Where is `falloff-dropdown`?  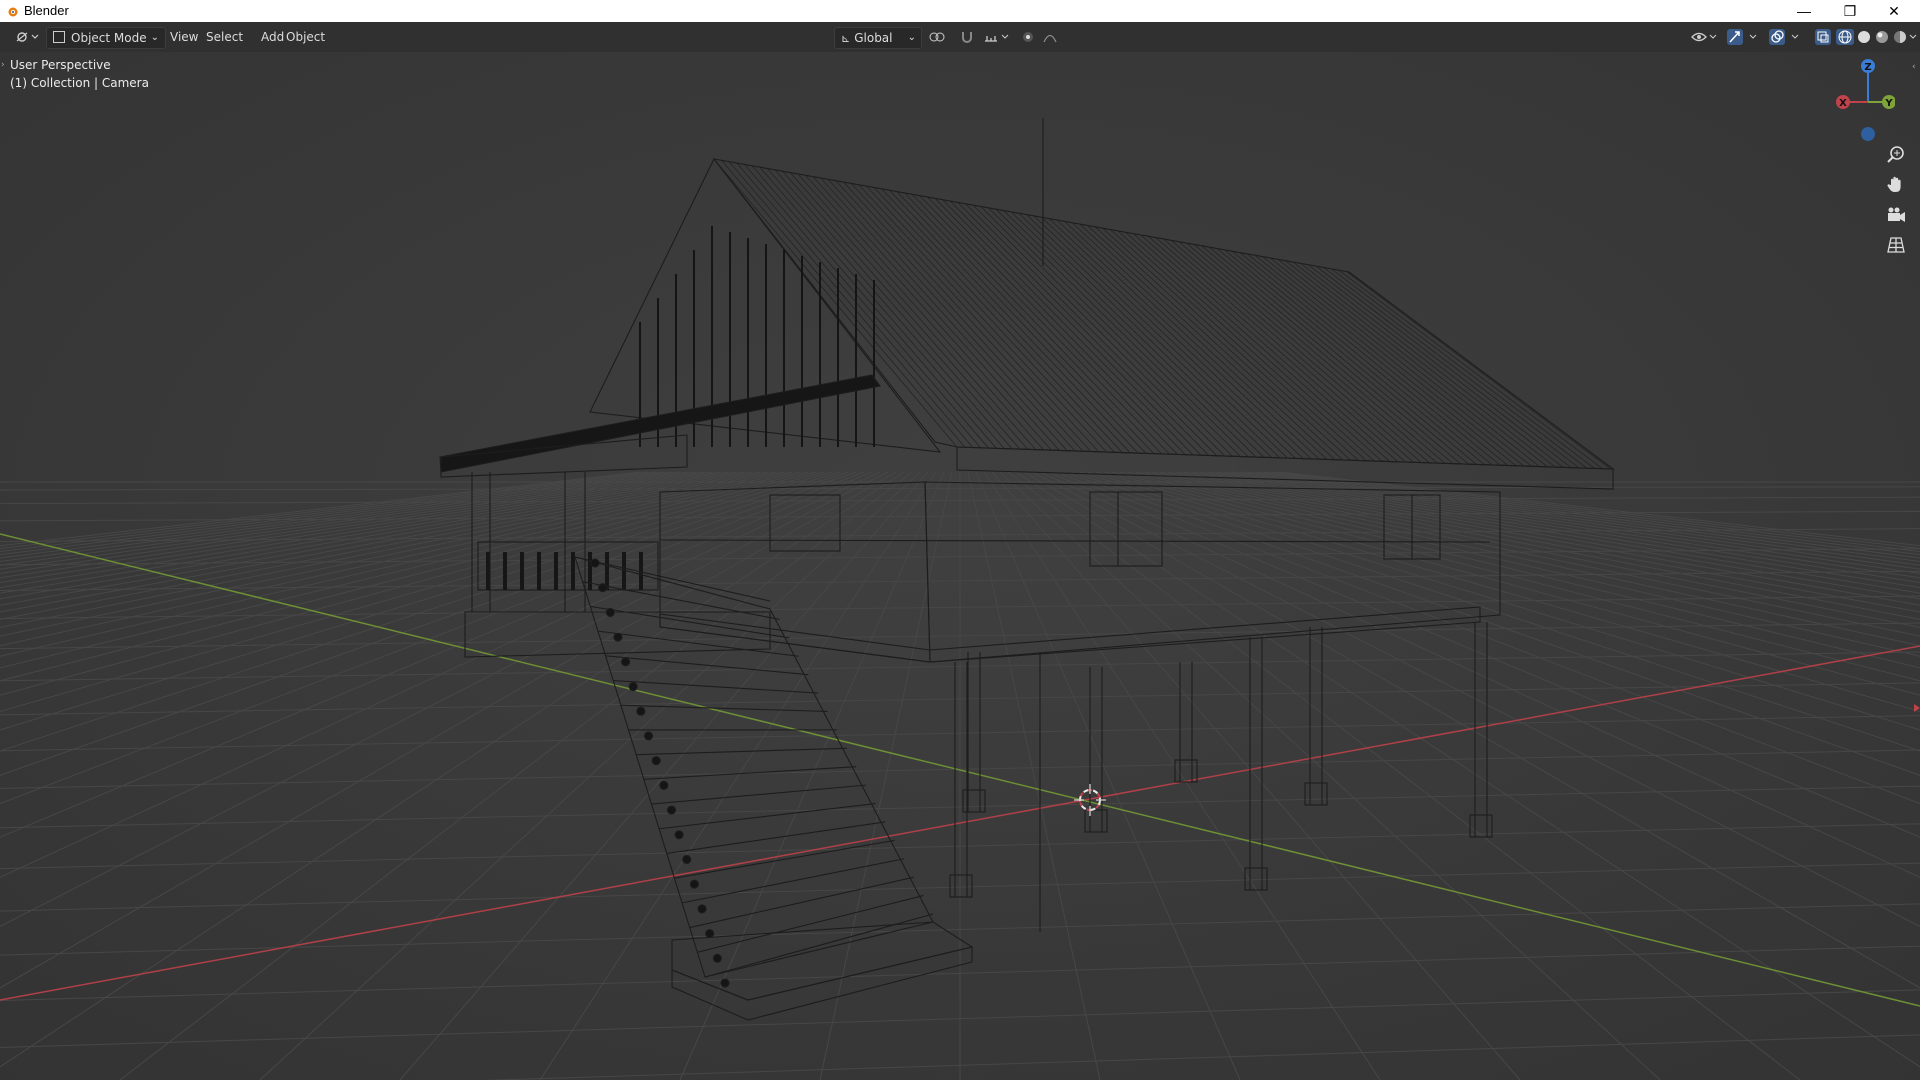 falloff-dropdown is located at coordinates (1054, 37).